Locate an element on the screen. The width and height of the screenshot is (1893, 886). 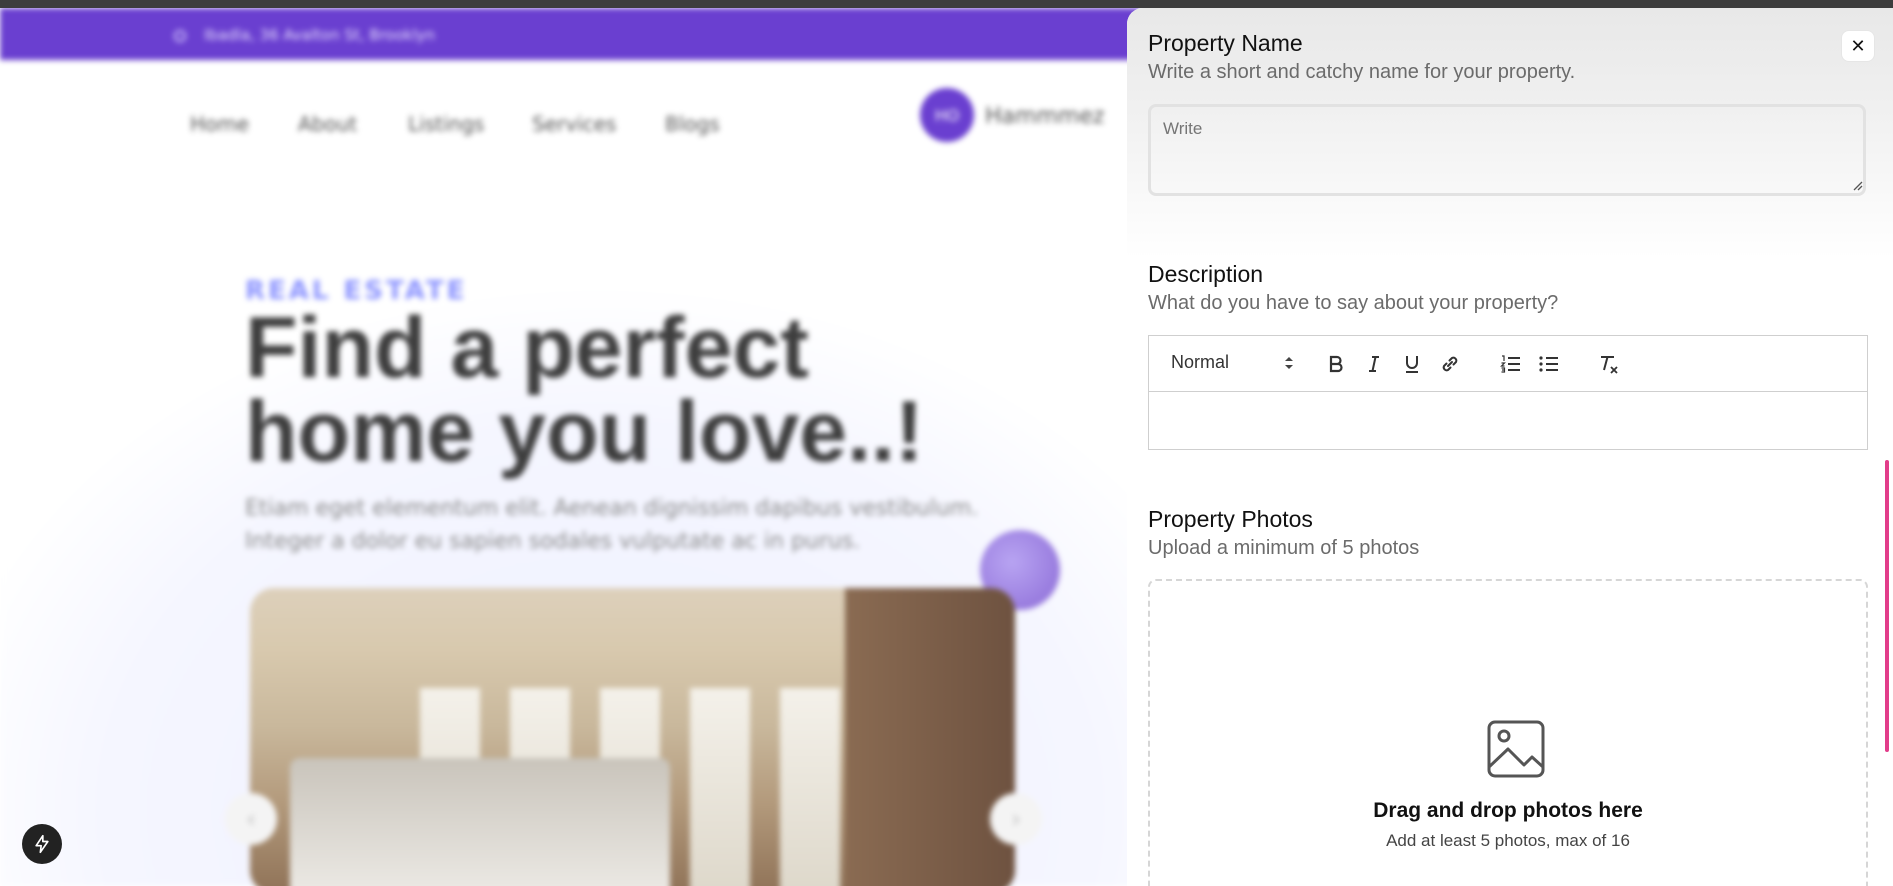
bold-icon is located at coordinates (1336, 364).